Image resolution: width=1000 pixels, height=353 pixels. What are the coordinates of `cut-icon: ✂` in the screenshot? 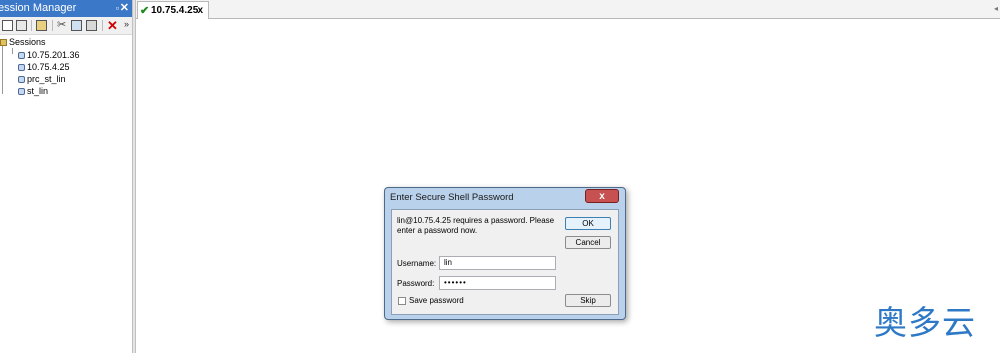 It's located at (62, 25).